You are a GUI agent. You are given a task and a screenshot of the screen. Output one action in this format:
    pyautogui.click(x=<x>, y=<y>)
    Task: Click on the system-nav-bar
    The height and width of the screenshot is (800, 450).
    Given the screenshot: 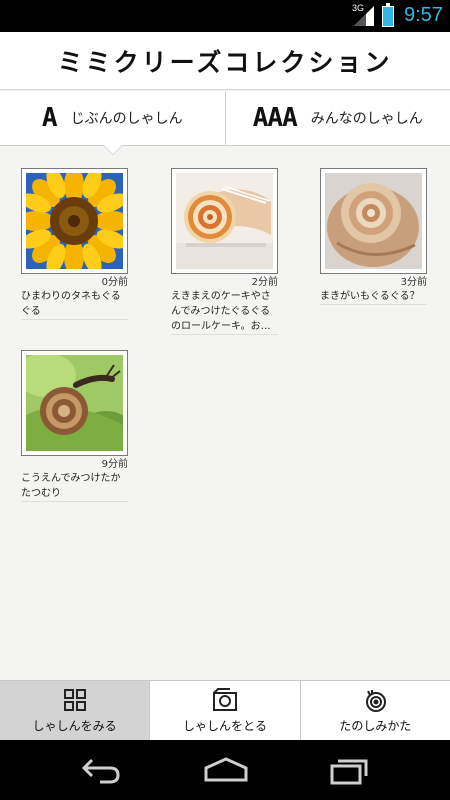 What is the action you would take?
    pyautogui.click(x=225, y=770)
    